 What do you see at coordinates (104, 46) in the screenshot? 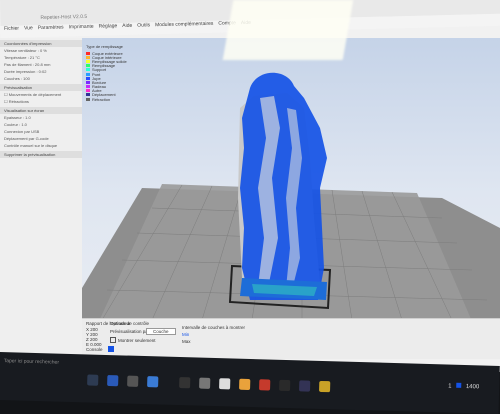
I see `legend-title: Type de remplissage` at bounding box center [104, 46].